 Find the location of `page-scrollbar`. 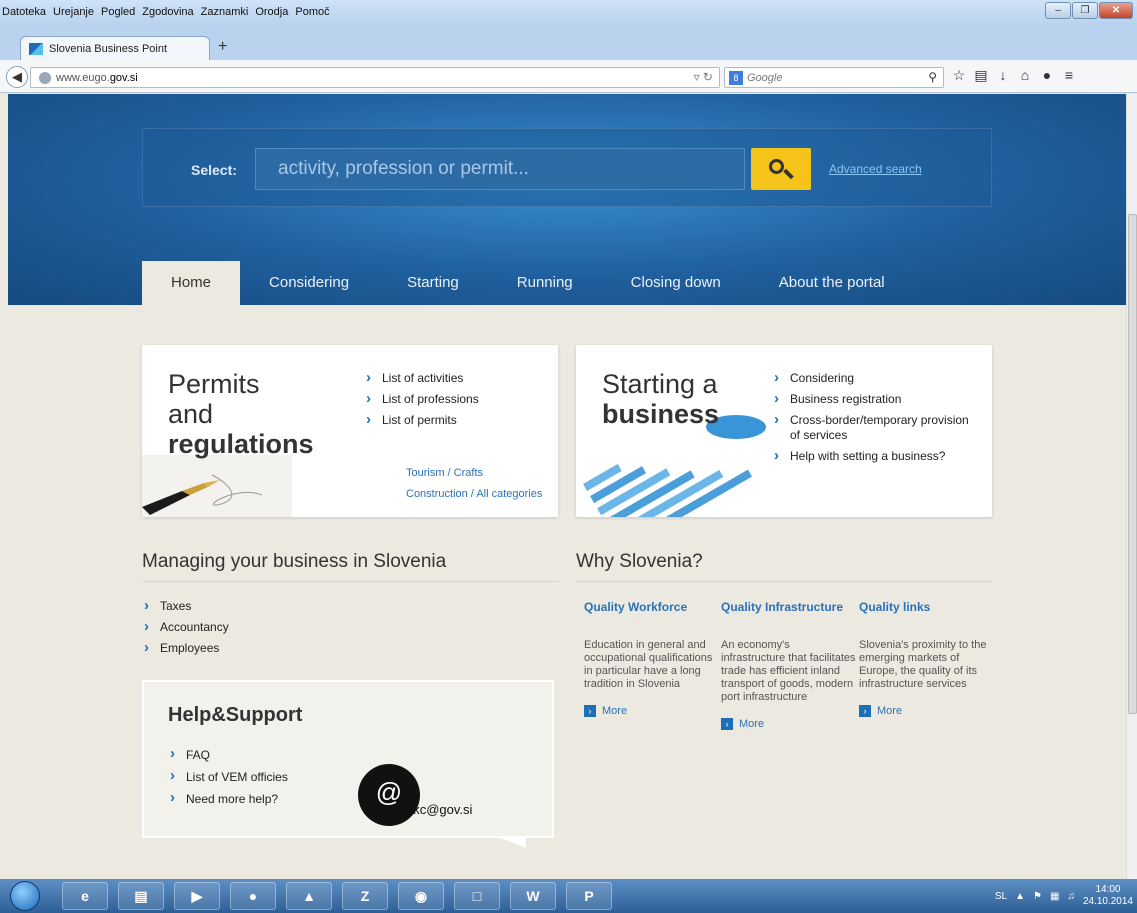

page-scrollbar is located at coordinates (1131, 486).